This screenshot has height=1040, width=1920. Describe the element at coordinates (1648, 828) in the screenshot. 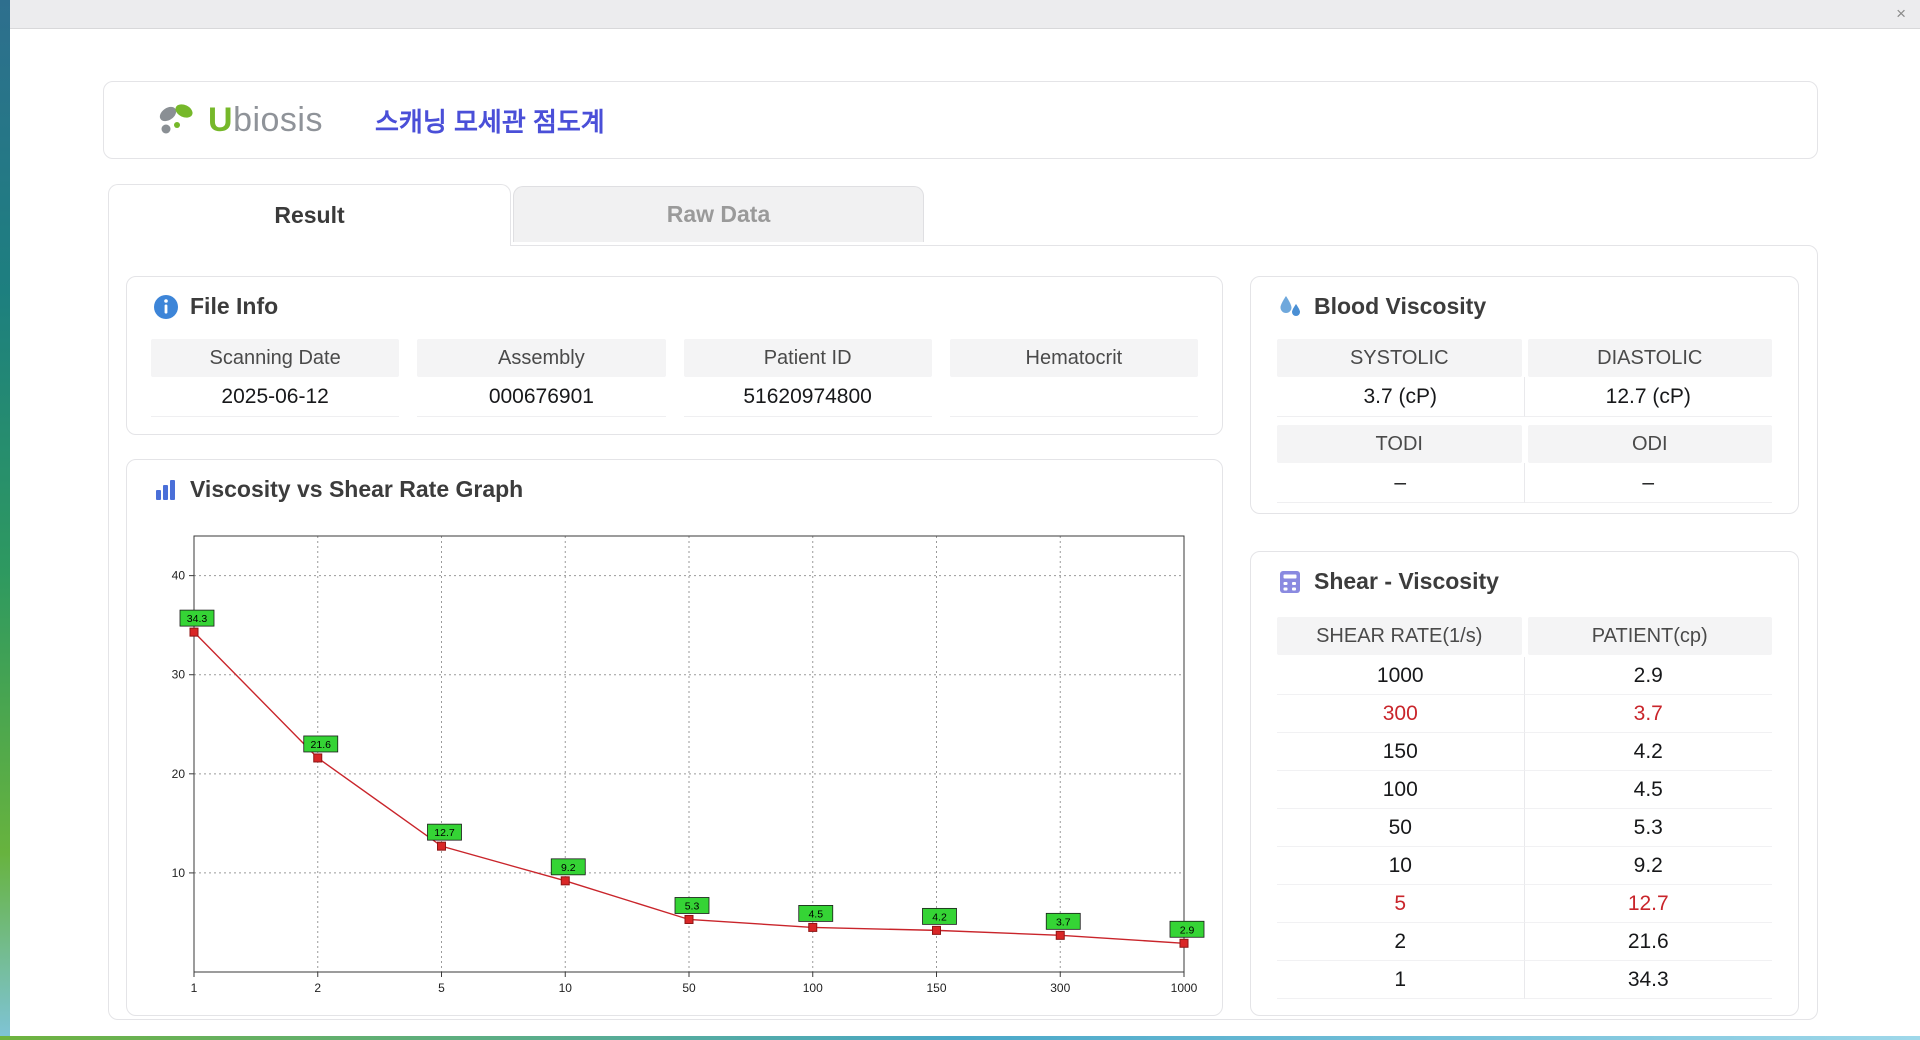

I see `patient-cell: 5.3` at that location.